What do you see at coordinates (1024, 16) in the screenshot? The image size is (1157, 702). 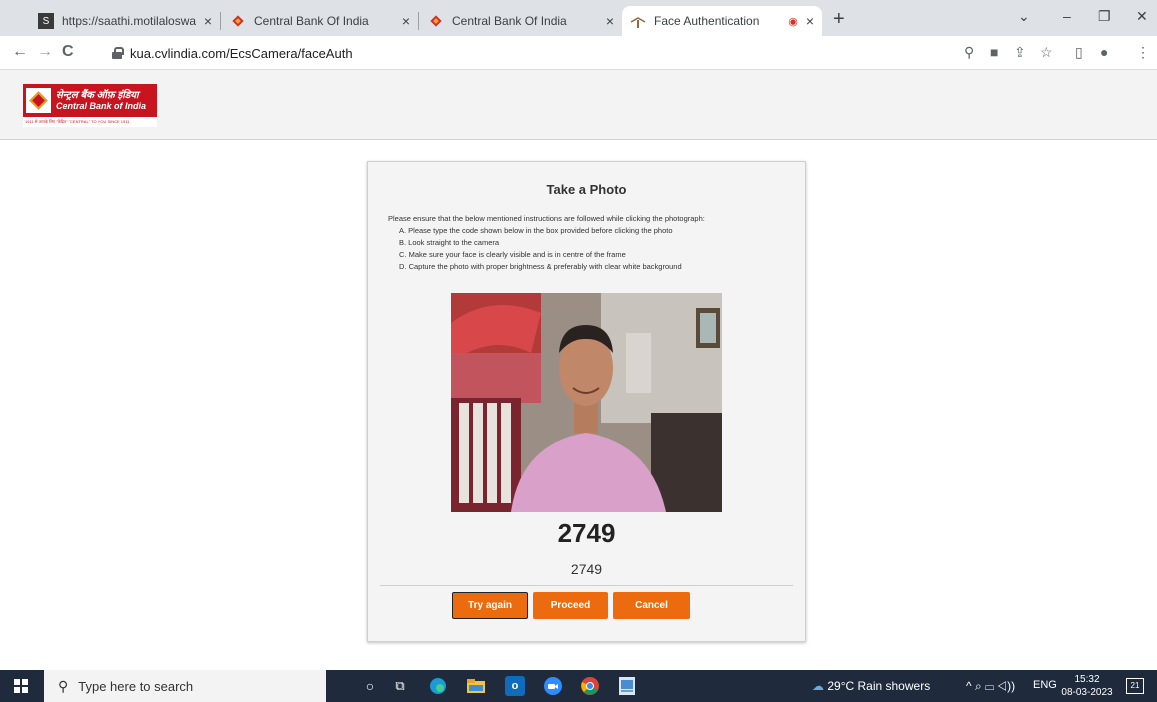 I see `tab-search-icon: ⌄` at bounding box center [1024, 16].